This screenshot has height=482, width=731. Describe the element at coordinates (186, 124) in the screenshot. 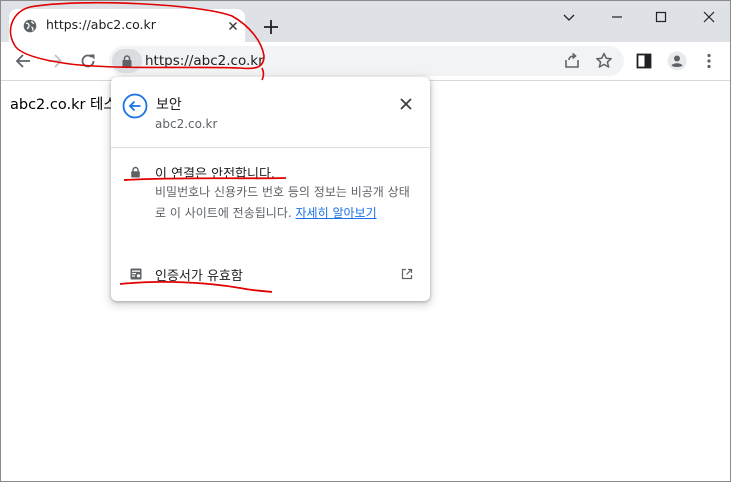

I see `popup-site: abc2.co.kr` at that location.